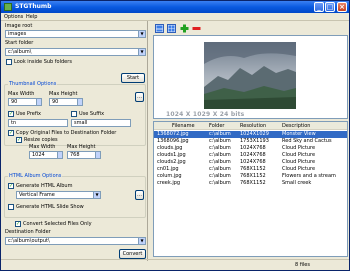  What do you see at coordinates (299, 155) in the screenshot?
I see `description-cell: Cloud Picture` at bounding box center [299, 155].